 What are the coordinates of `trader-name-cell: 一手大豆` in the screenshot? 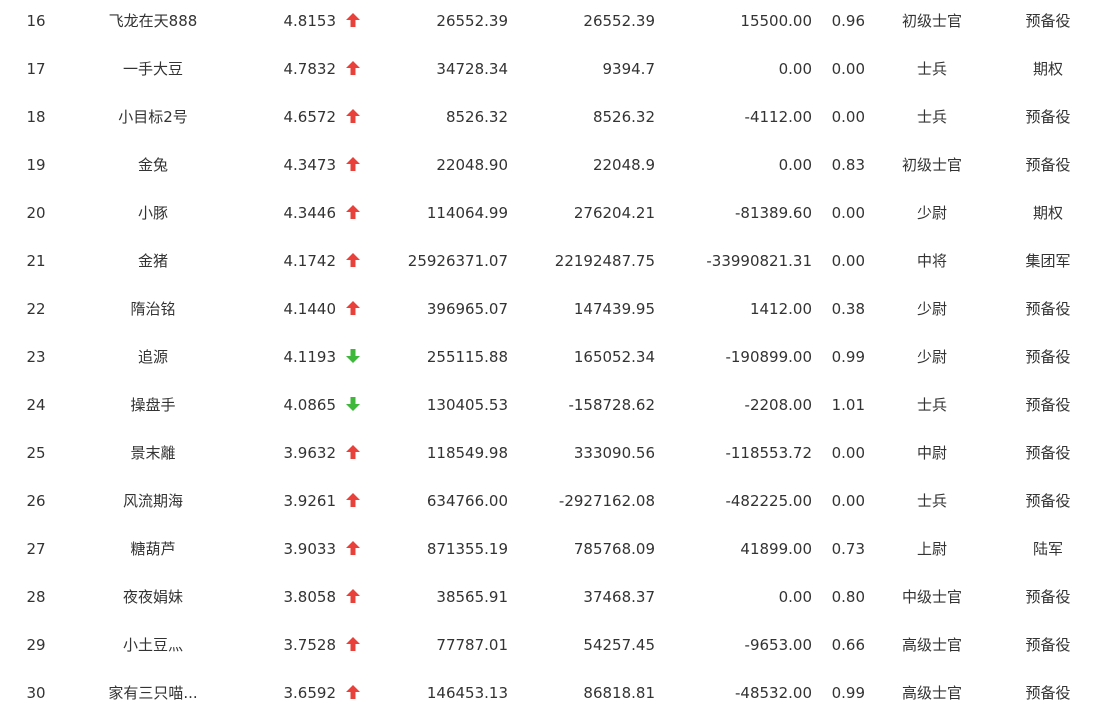 It's located at (152, 69).